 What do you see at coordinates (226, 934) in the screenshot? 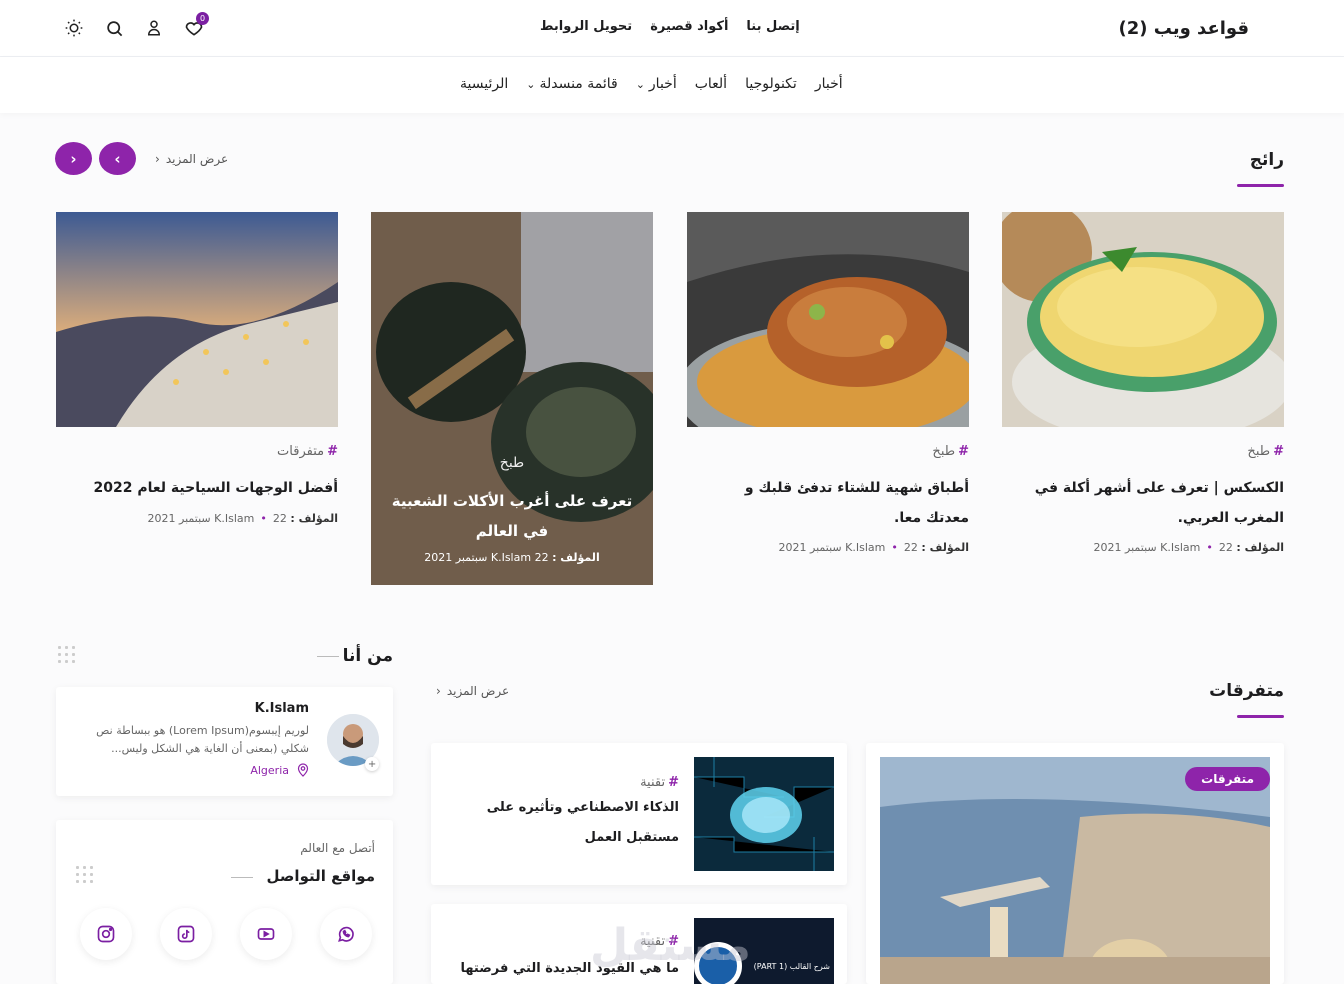
I see `social-icons` at bounding box center [226, 934].